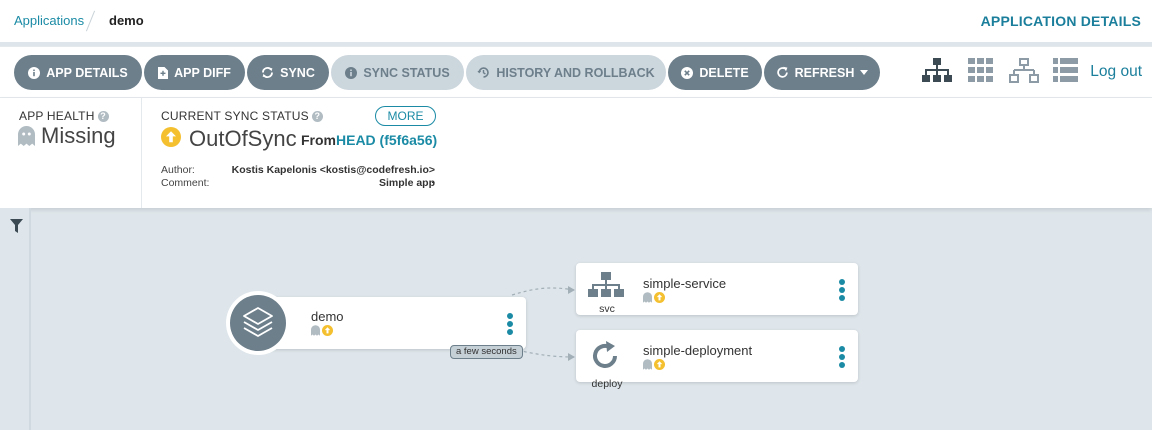  What do you see at coordinates (486, 352) in the screenshot?
I see `age-label: a few seconds` at bounding box center [486, 352].